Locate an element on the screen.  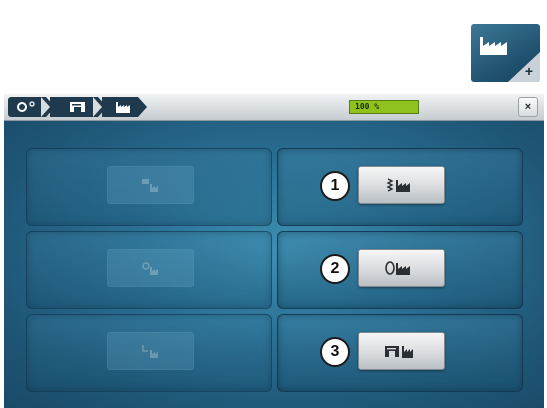
stitch-reset-button is located at coordinates (401, 185).